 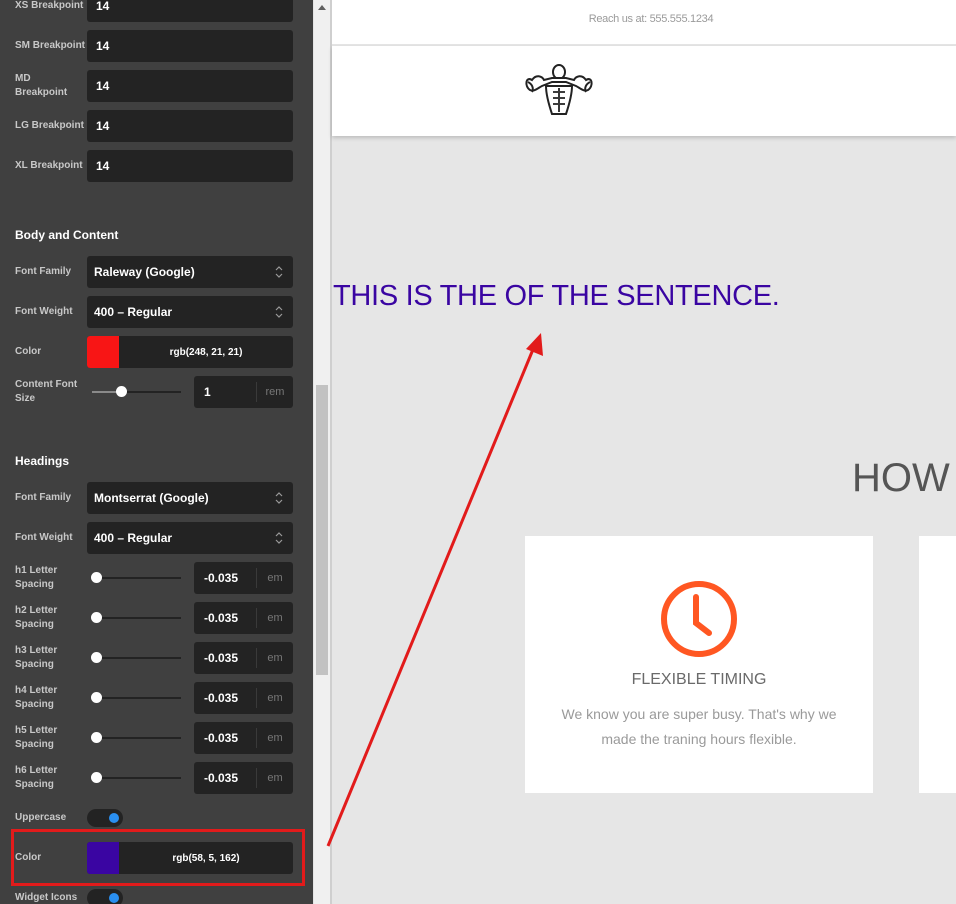 What do you see at coordinates (190, 86) in the screenshot?
I see `md-breakpoint-input: 14` at bounding box center [190, 86].